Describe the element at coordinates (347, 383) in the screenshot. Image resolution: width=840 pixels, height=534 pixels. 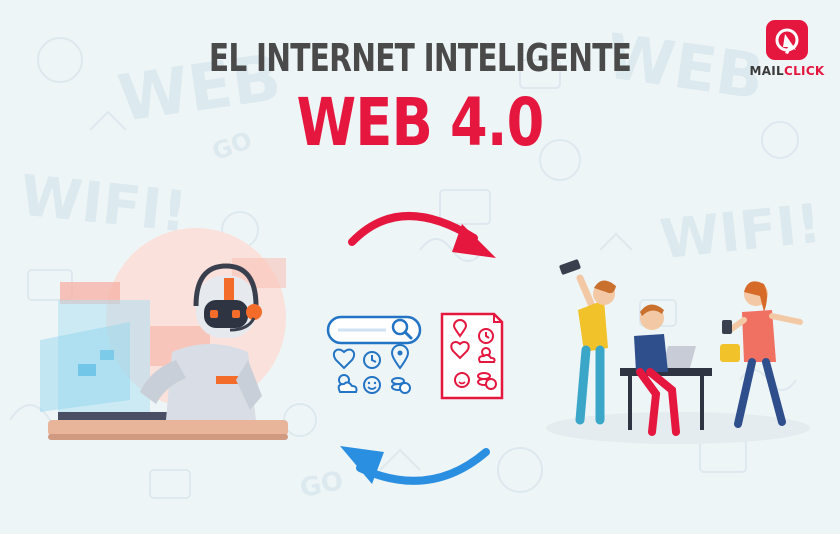
I see `weather-icon` at that location.